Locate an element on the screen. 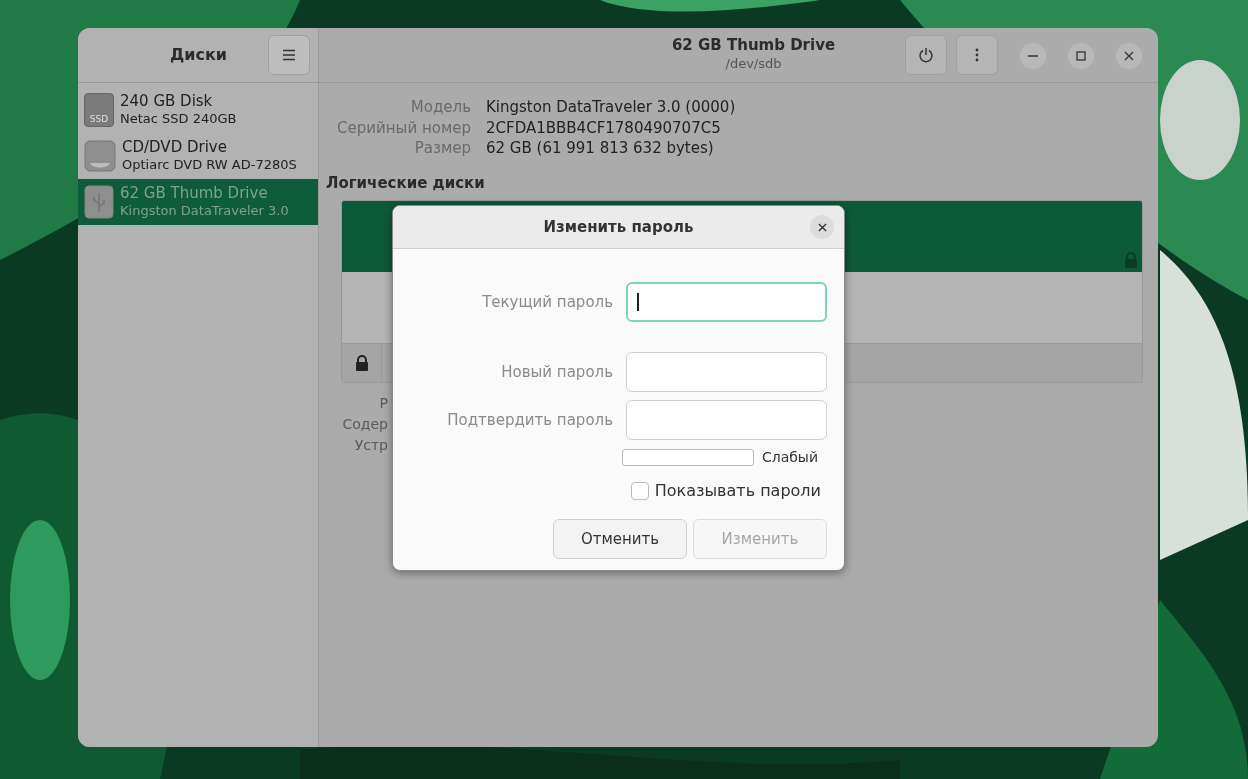 The width and height of the screenshot is (1248, 779). detail-label: Р is located at coordinates (383, 403).